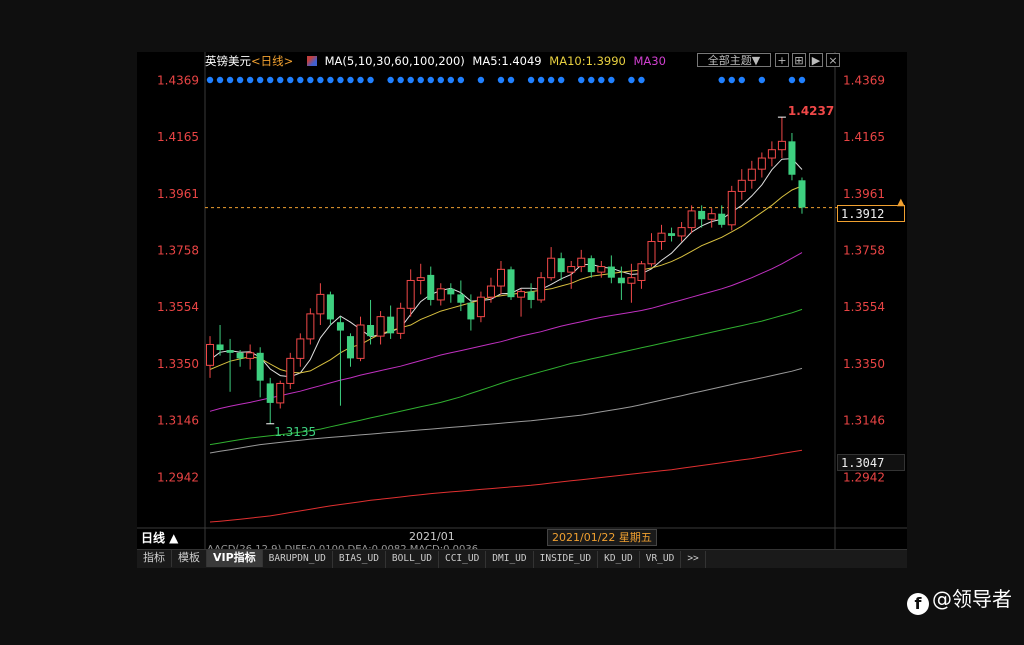 This screenshot has width=1024, height=645. I want to click on tab-11: >>, so click(693, 559).